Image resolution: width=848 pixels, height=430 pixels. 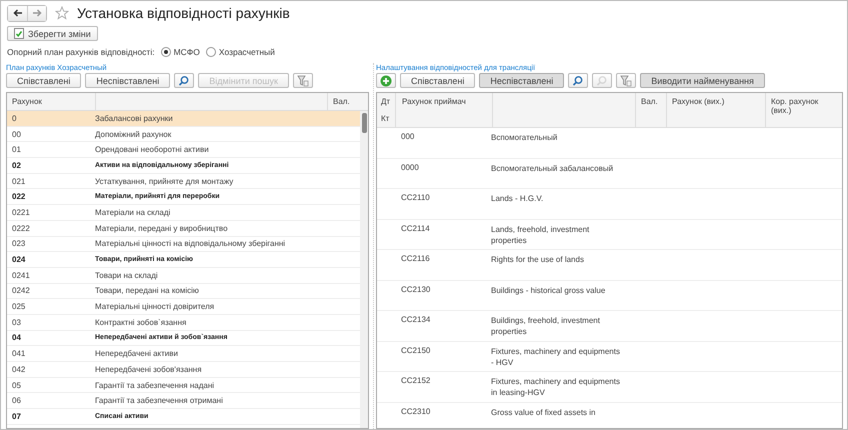 I want to click on star-icon, so click(x=62, y=13).